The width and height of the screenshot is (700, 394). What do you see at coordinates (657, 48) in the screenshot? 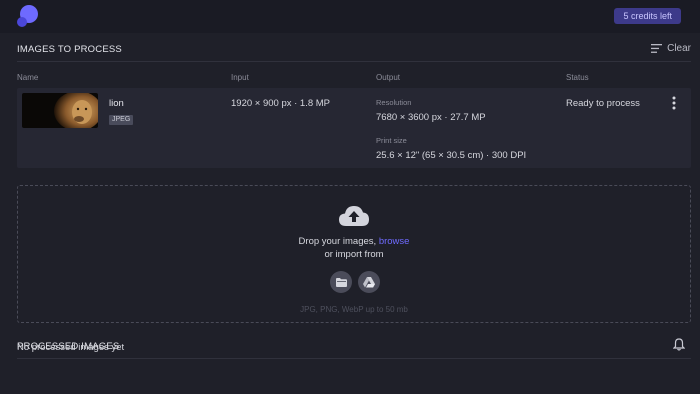
I see `clear-list-icon` at bounding box center [657, 48].